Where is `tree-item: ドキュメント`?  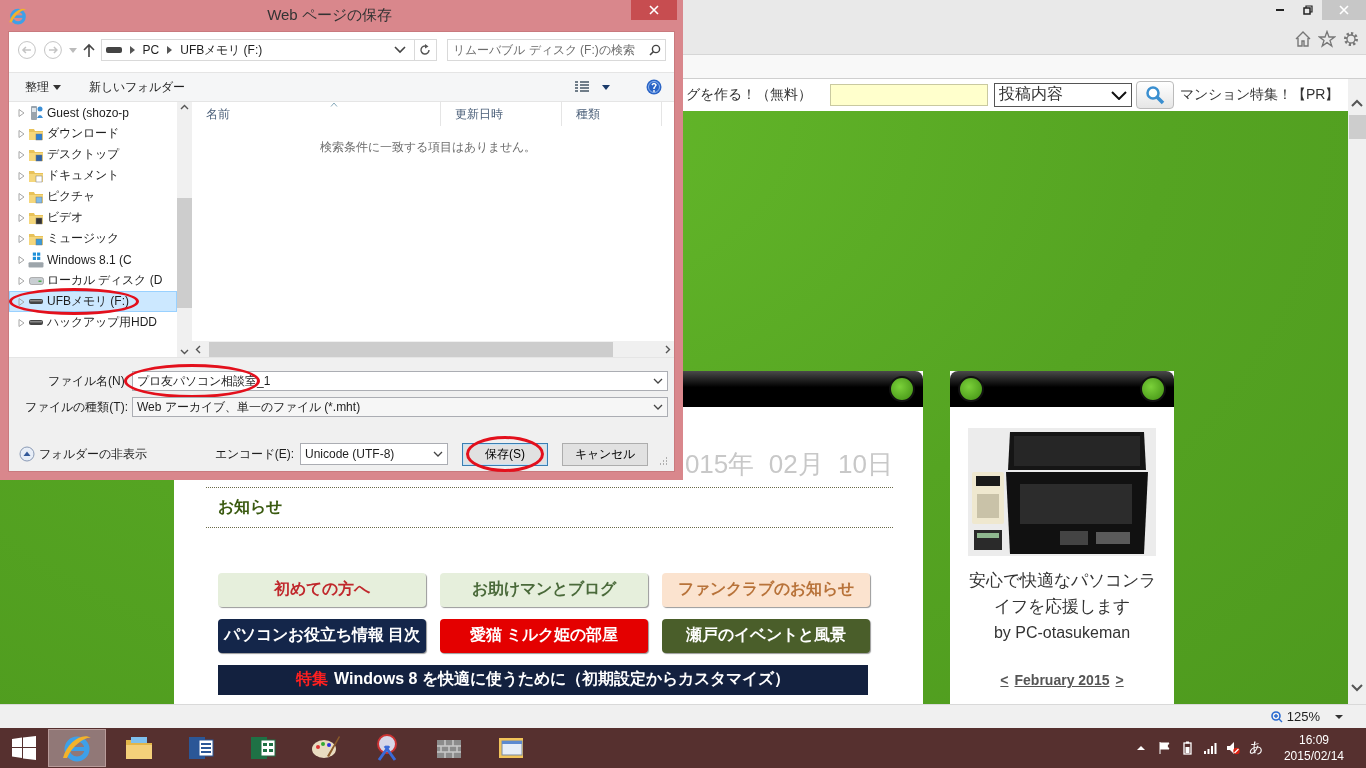
tree-item: ドキュメント is located at coordinates (93, 175).